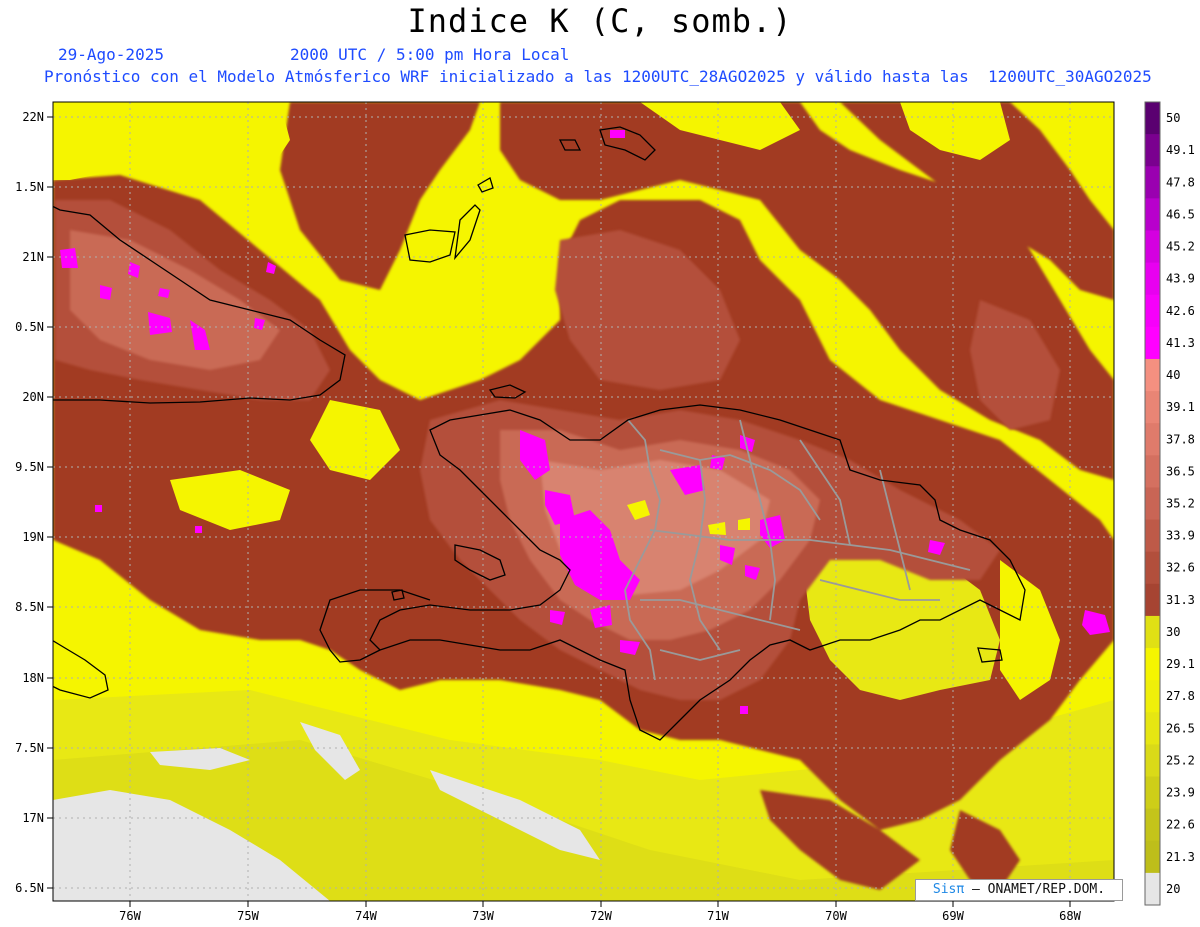 This screenshot has width=1200, height=927. What do you see at coordinates (1173, 632) in the screenshot?
I see `colorbar-label: 30` at bounding box center [1173, 632].